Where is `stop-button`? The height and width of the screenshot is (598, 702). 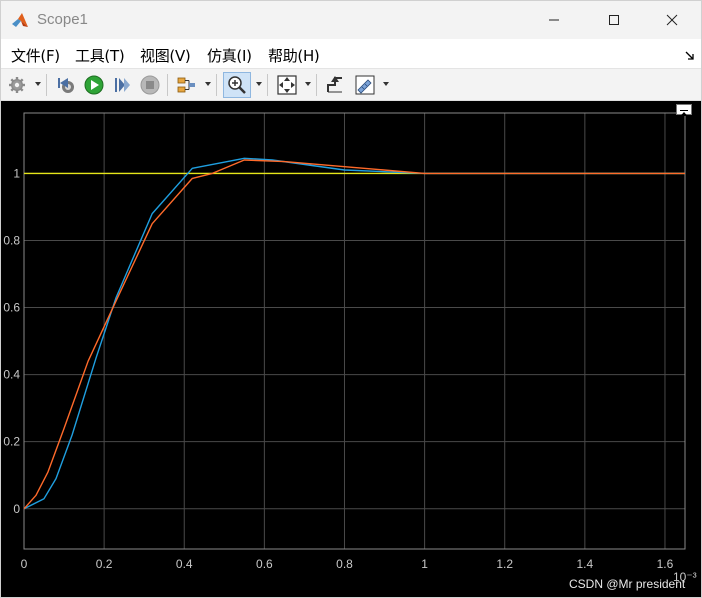
stop-button is located at coordinates (150, 85).